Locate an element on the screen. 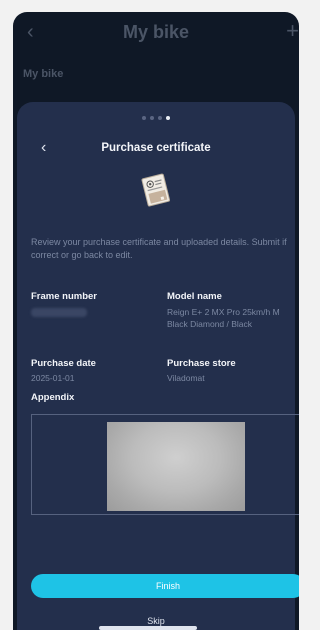 This screenshot has width=320, height=630. purchase-store-value: Viladomat is located at coordinates (186, 378).